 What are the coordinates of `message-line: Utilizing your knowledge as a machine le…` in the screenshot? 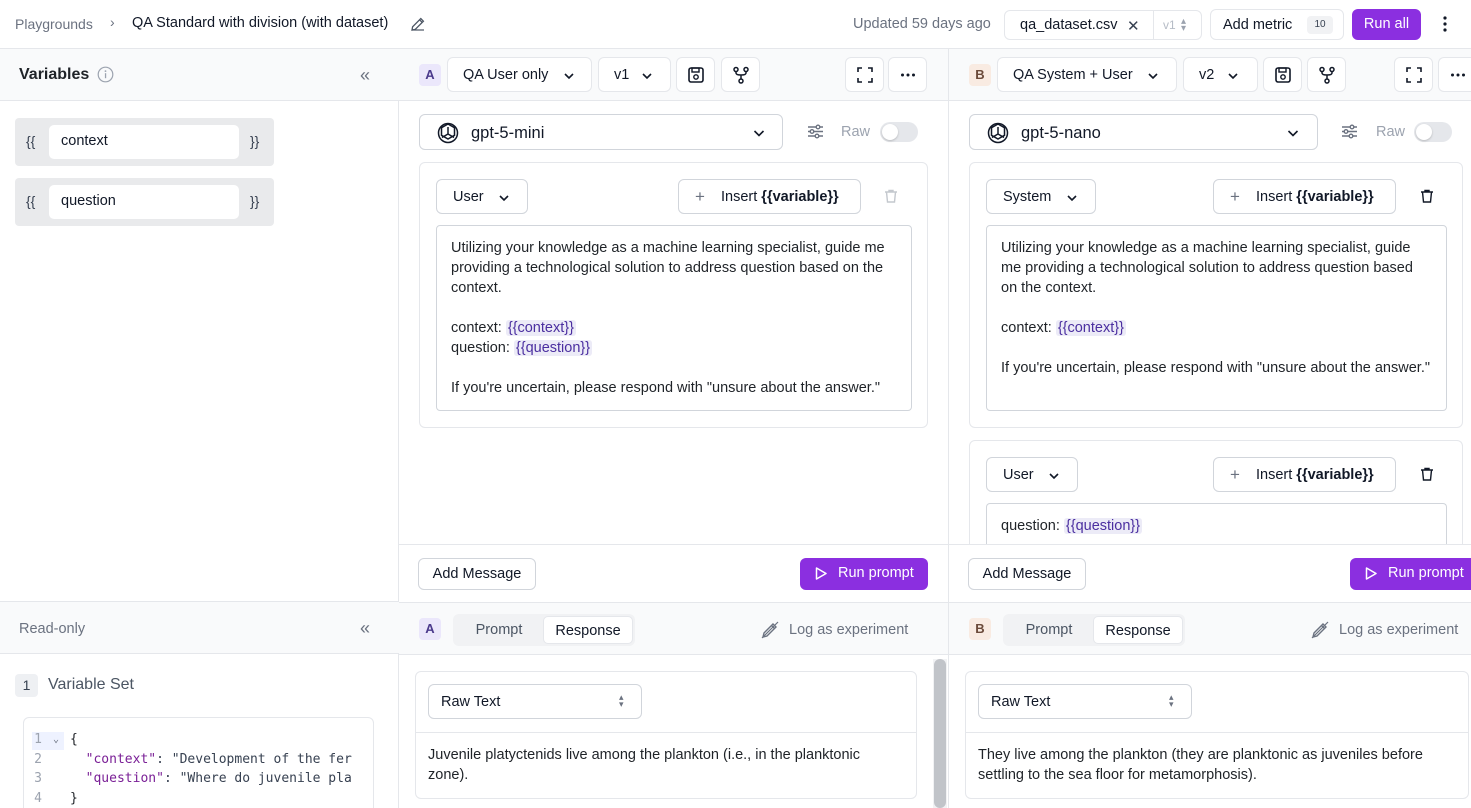 It's located at (1207, 268).